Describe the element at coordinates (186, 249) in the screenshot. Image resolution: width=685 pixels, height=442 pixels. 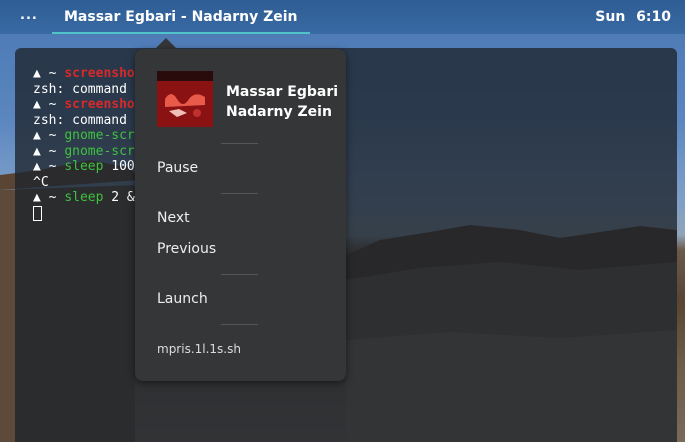
I see `previous-button: Previous` at that location.